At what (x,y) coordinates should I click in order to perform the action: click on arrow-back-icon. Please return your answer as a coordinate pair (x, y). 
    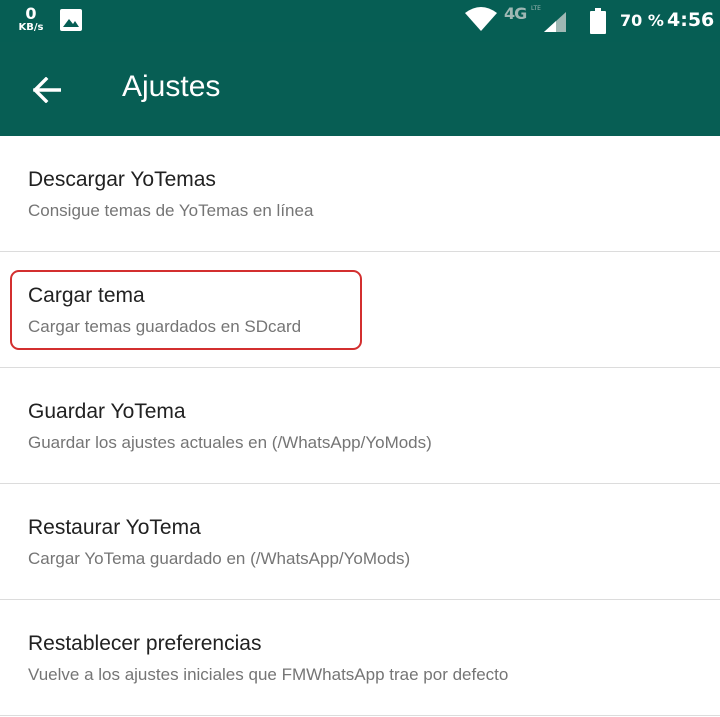
    Looking at the image, I should click on (47, 90).